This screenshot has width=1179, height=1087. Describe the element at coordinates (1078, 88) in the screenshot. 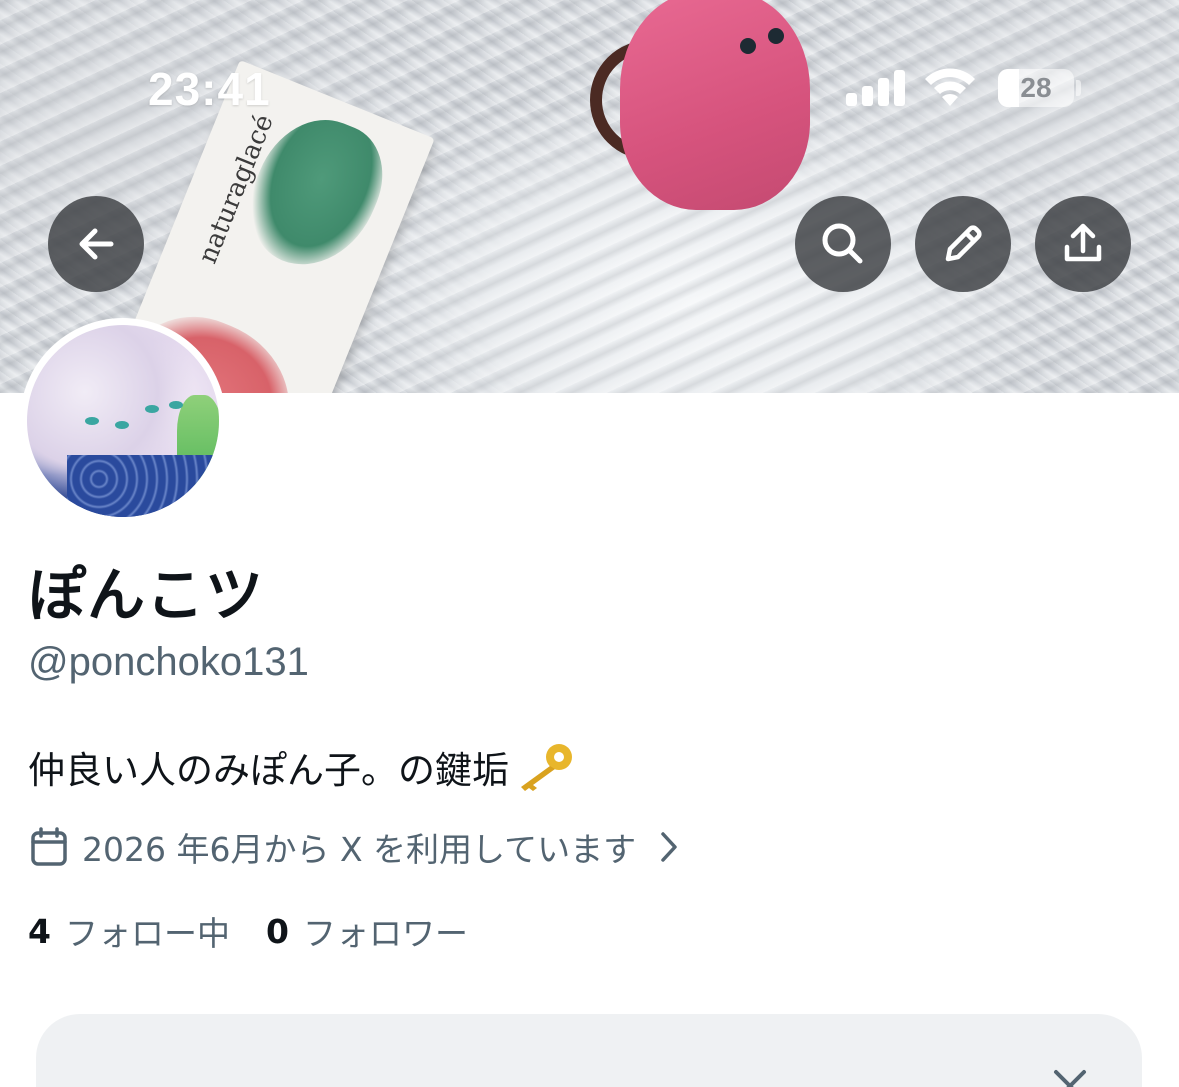

I see `battery-nub` at that location.